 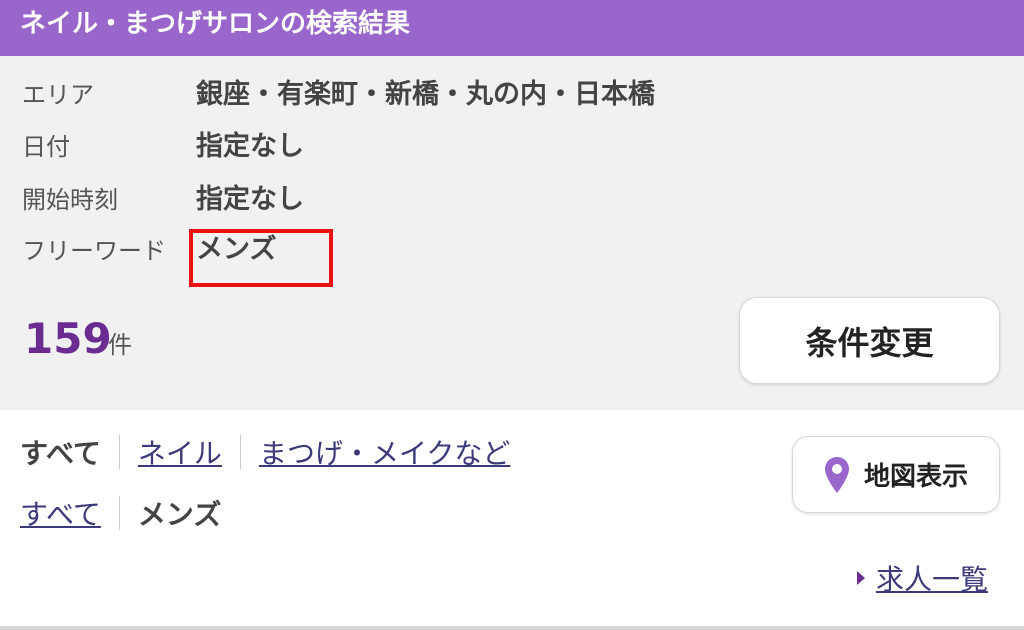 What do you see at coordinates (46, 147) in the screenshot?
I see `date-label: 日付` at bounding box center [46, 147].